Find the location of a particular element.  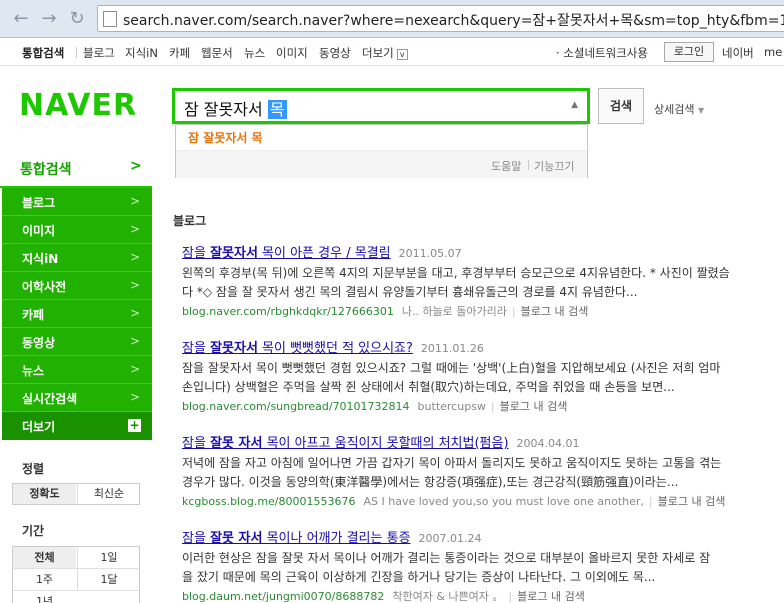

naver-me-link: 네이버 is located at coordinates (738, 53).